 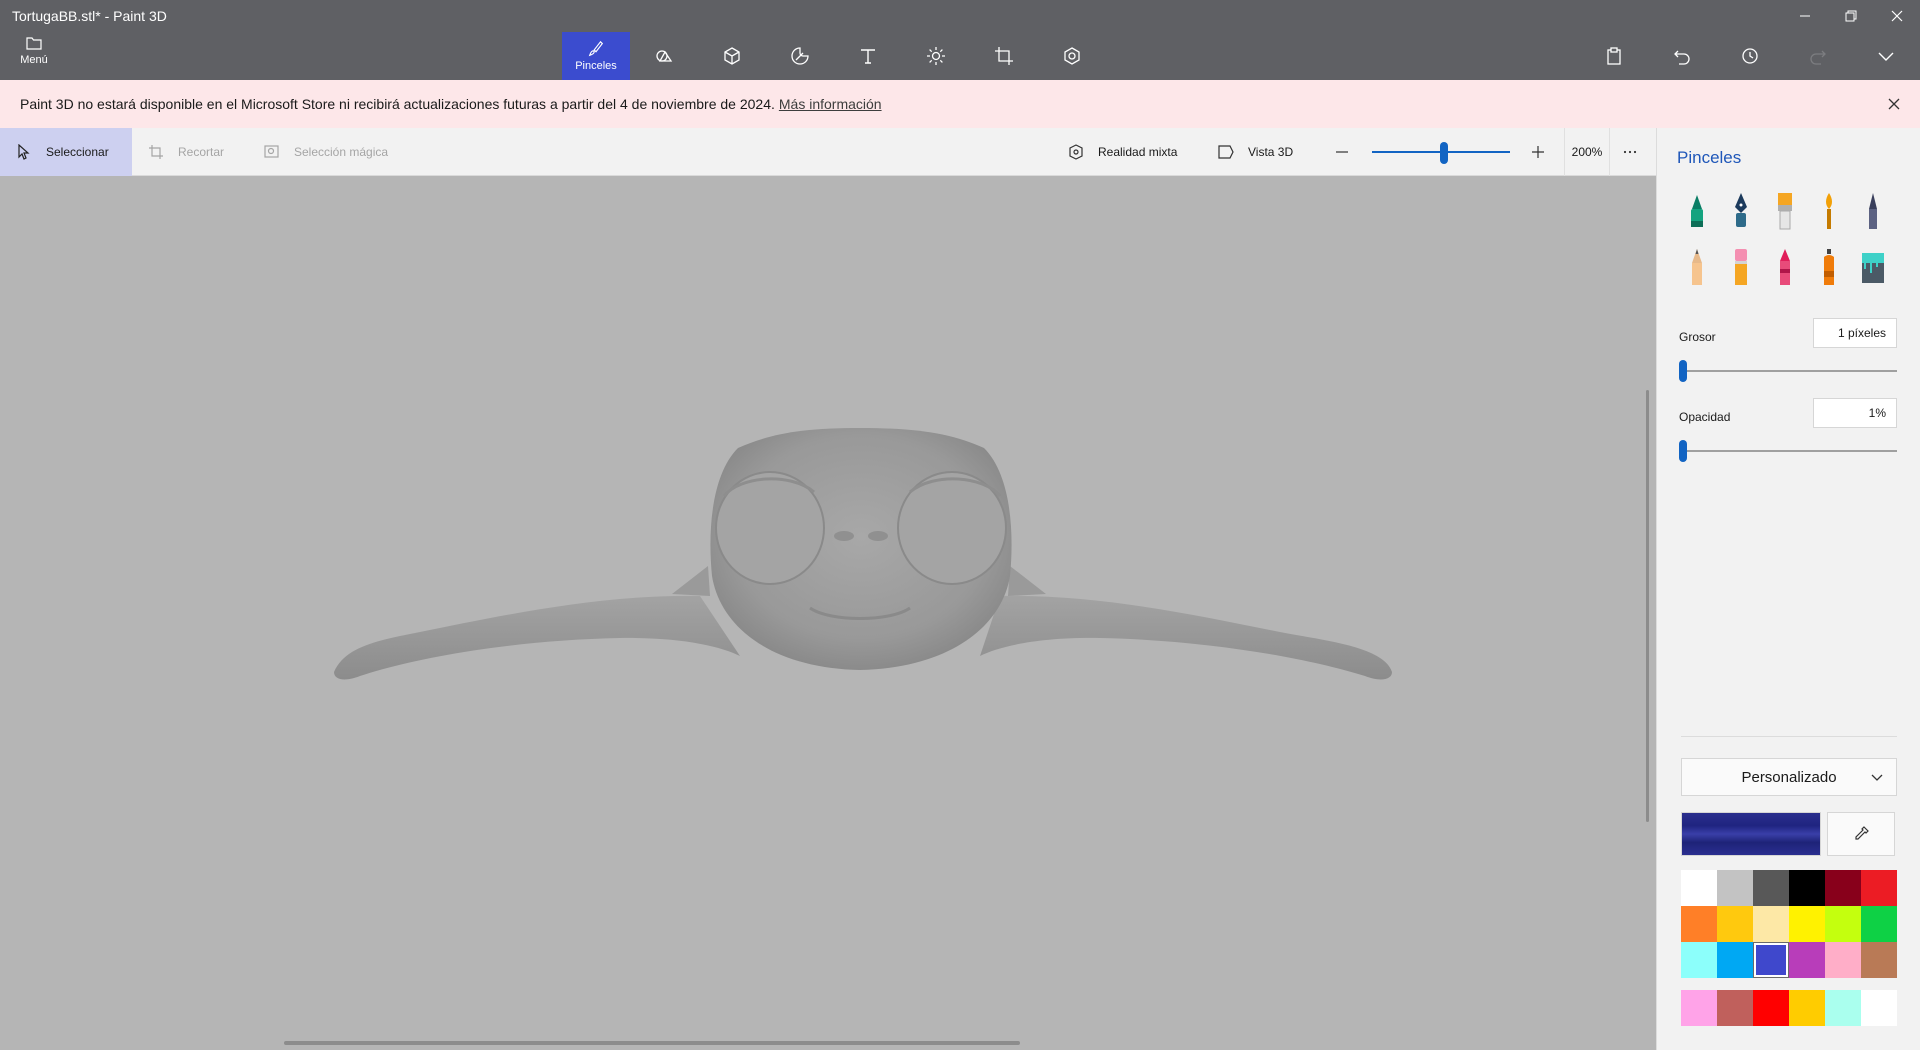 What do you see at coordinates (1785, 211) in the screenshot?
I see `brush-oil` at bounding box center [1785, 211].